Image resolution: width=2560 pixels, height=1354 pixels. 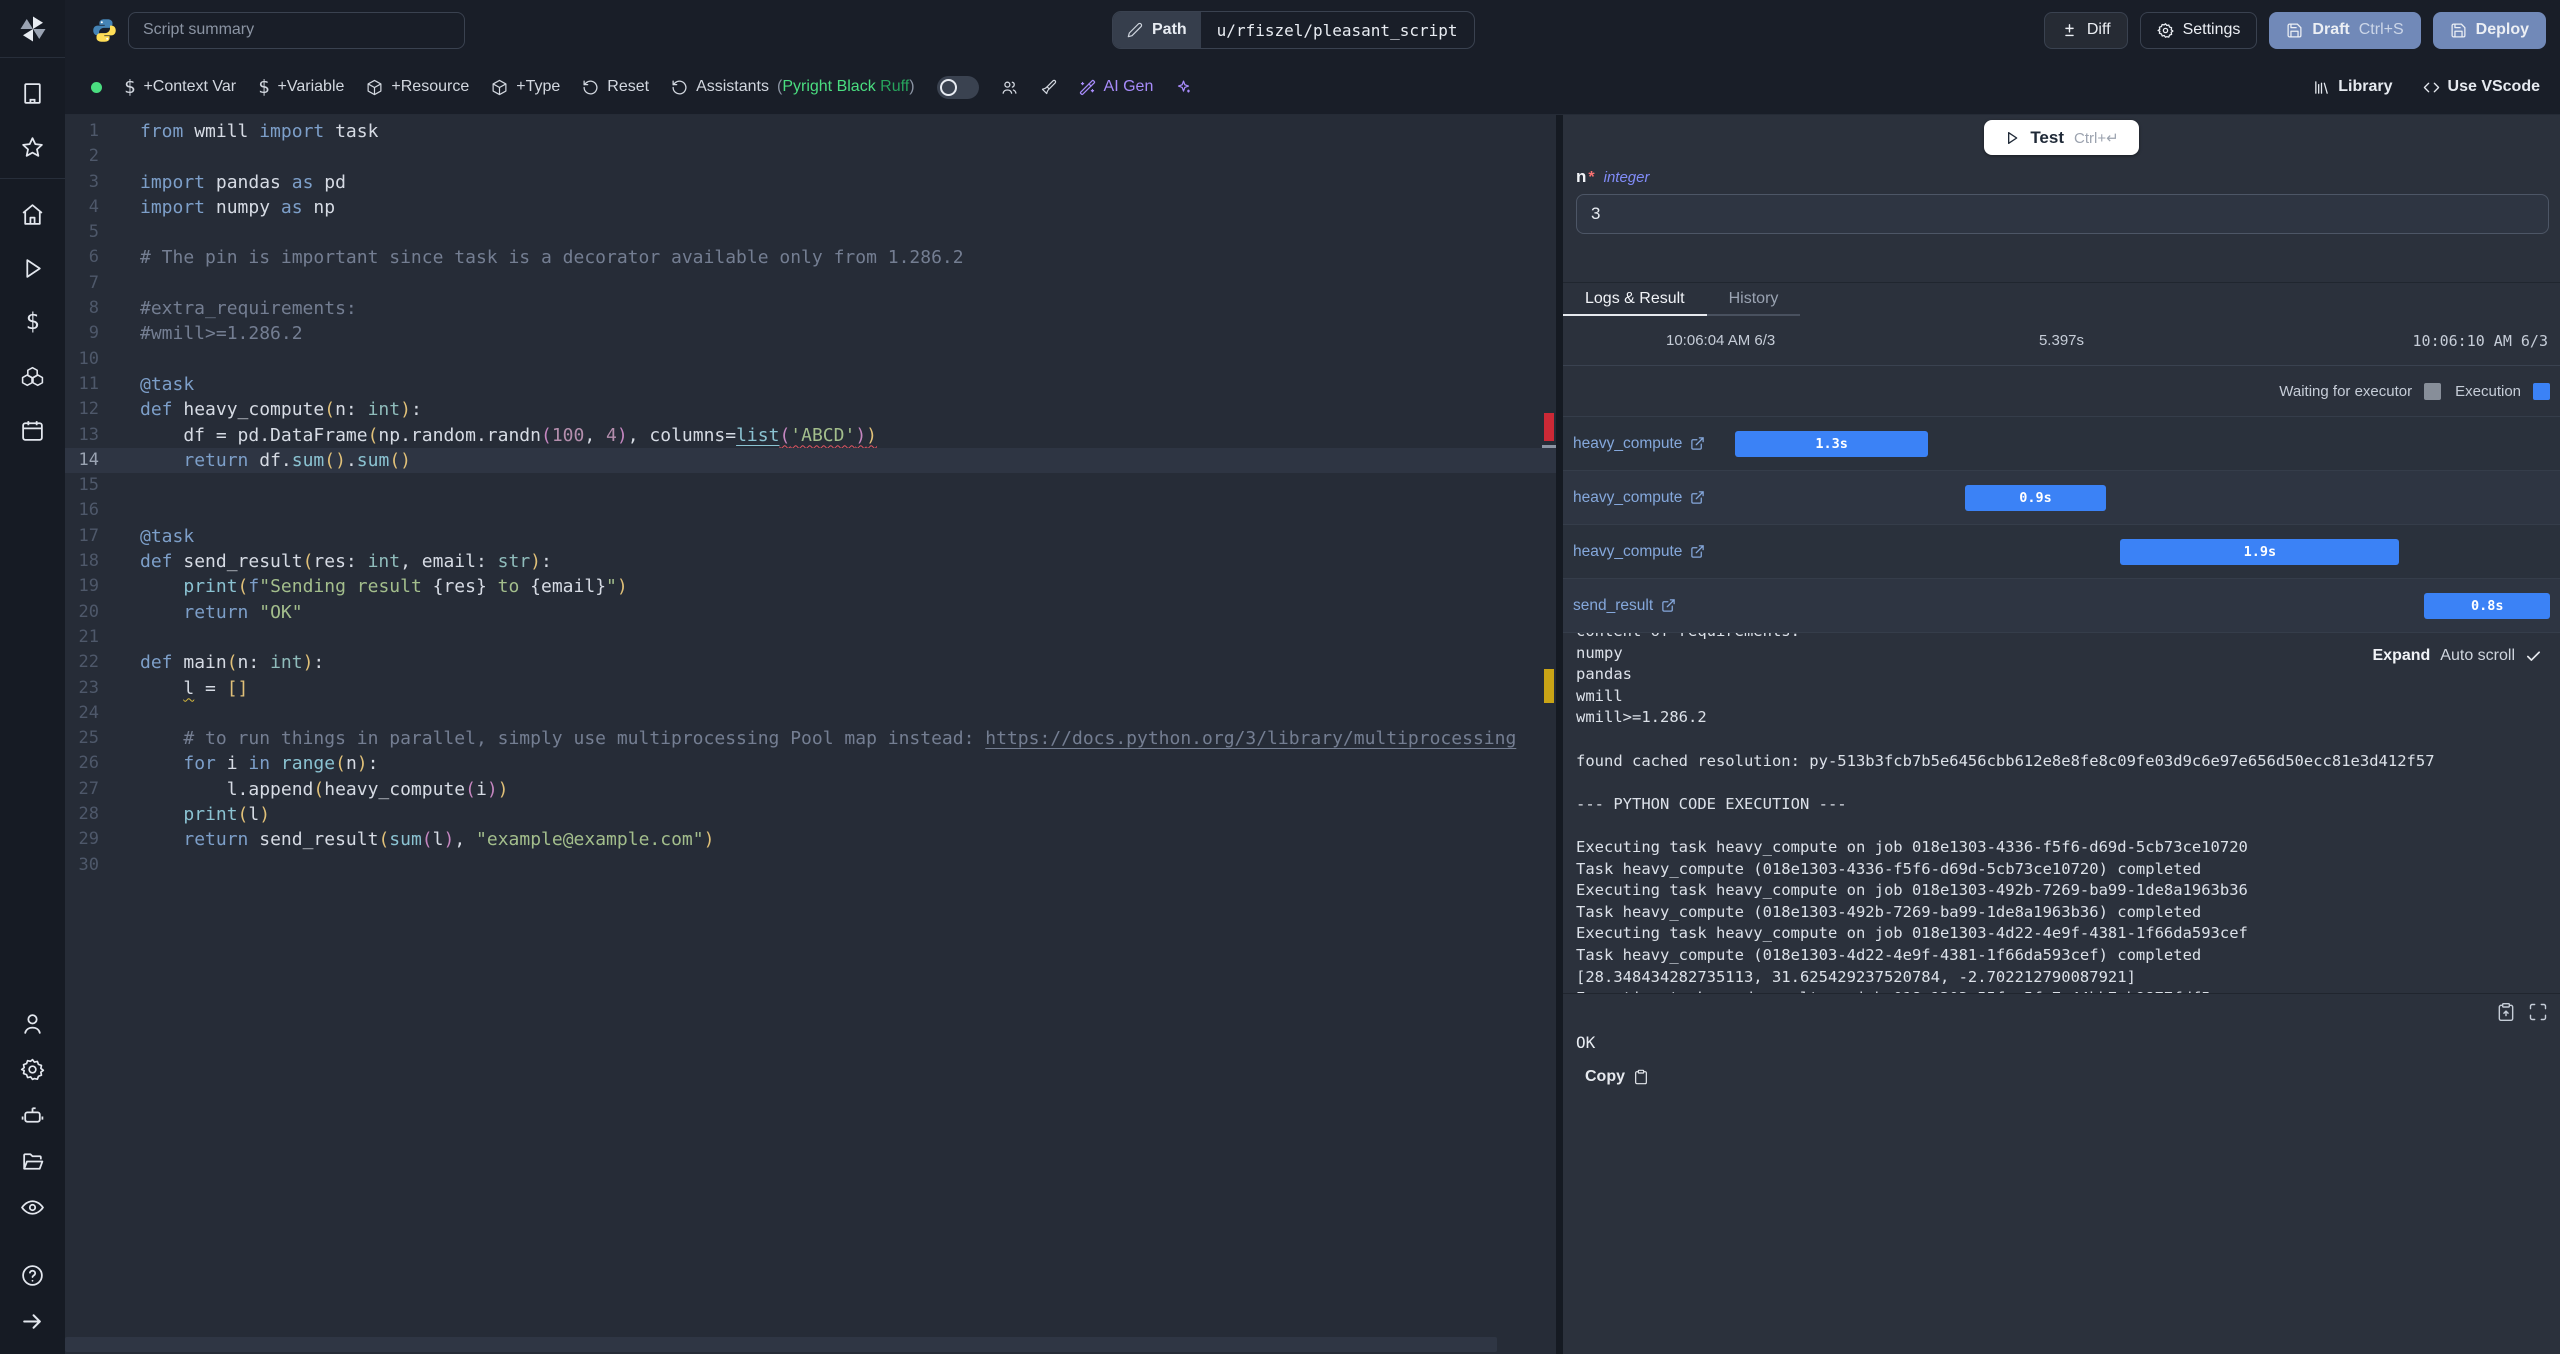 What do you see at coordinates (2481, 87) in the screenshot?
I see `use-vscode-button: Use VScode` at bounding box center [2481, 87].